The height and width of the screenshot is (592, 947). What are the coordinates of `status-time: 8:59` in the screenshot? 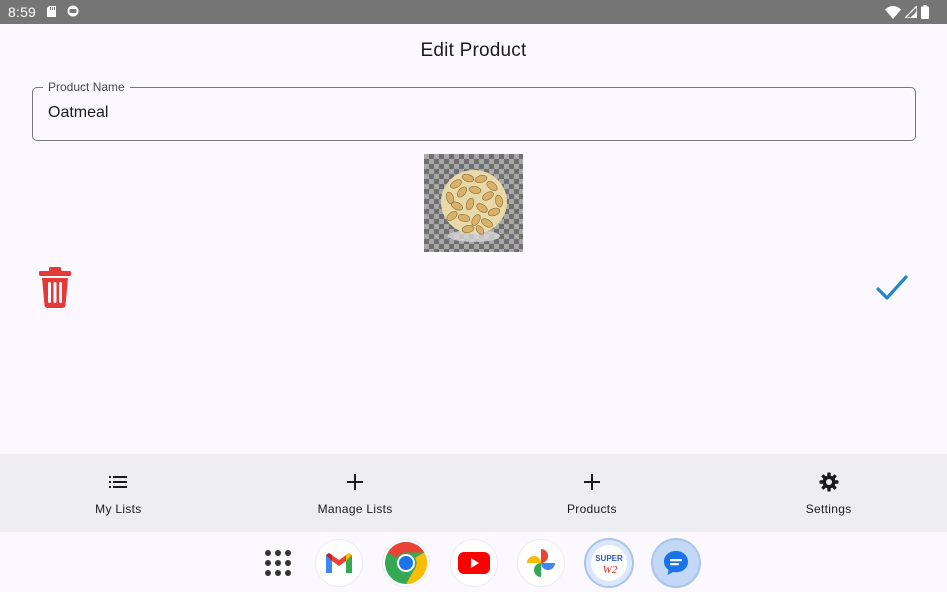 It's located at (22, 12).